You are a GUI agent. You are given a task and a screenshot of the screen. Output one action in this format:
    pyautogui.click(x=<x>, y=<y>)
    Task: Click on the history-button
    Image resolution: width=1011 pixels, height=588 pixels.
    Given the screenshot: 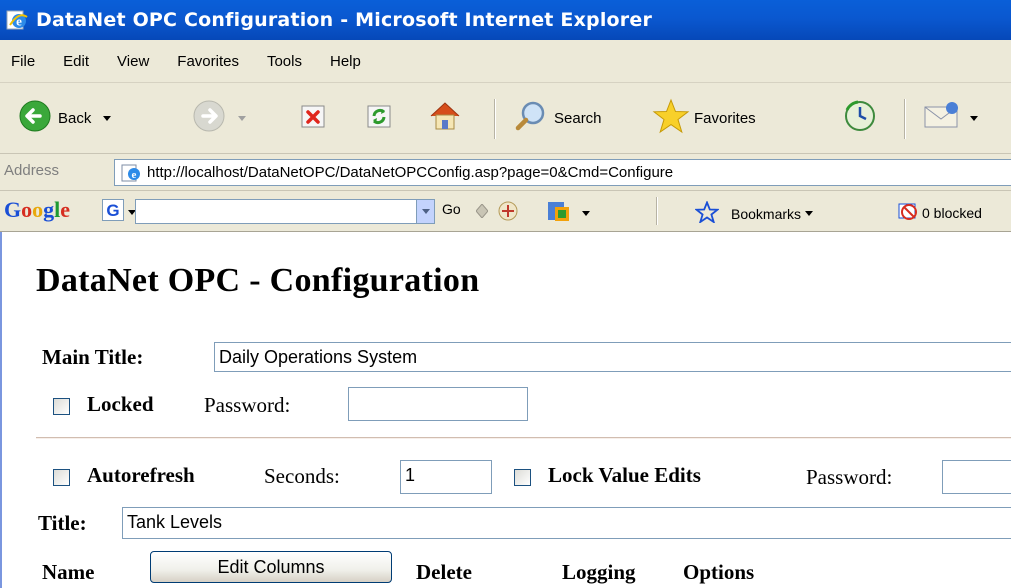 What is the action you would take?
    pyautogui.click(x=860, y=118)
    